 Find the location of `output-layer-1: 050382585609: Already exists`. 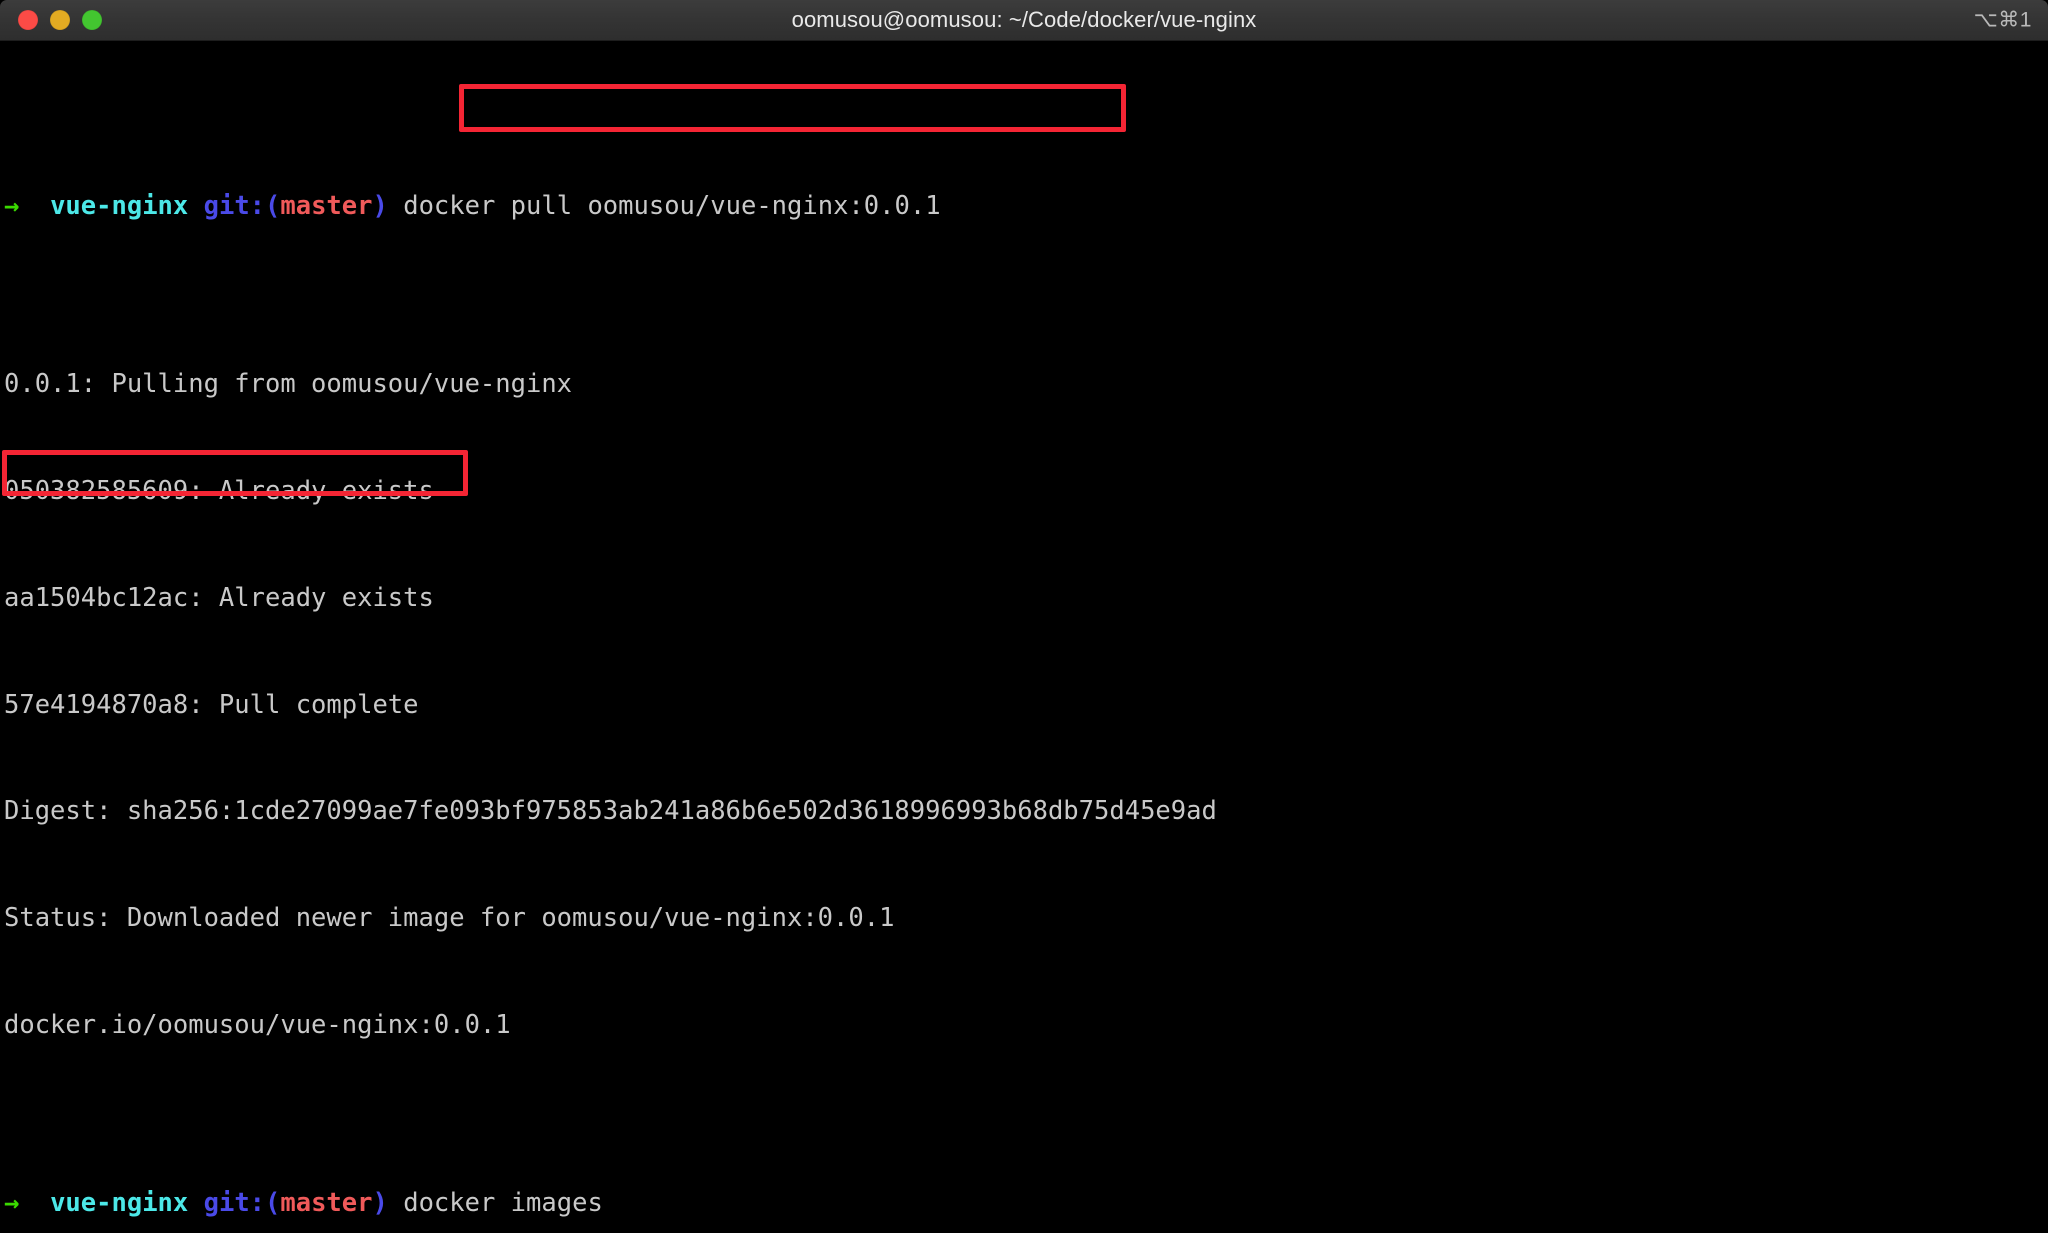

output-layer-1: 050382585609: Already exists is located at coordinates (219, 491).